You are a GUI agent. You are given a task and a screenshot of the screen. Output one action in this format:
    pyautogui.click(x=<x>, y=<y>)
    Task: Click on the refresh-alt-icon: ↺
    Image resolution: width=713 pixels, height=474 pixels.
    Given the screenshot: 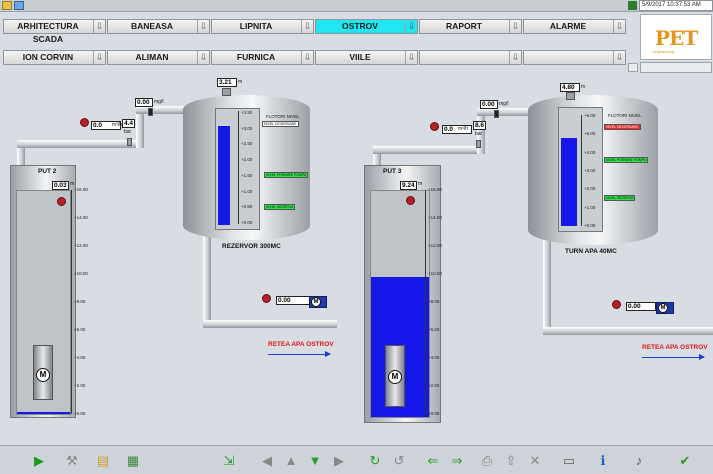 What is the action you would take?
    pyautogui.click(x=399, y=461)
    